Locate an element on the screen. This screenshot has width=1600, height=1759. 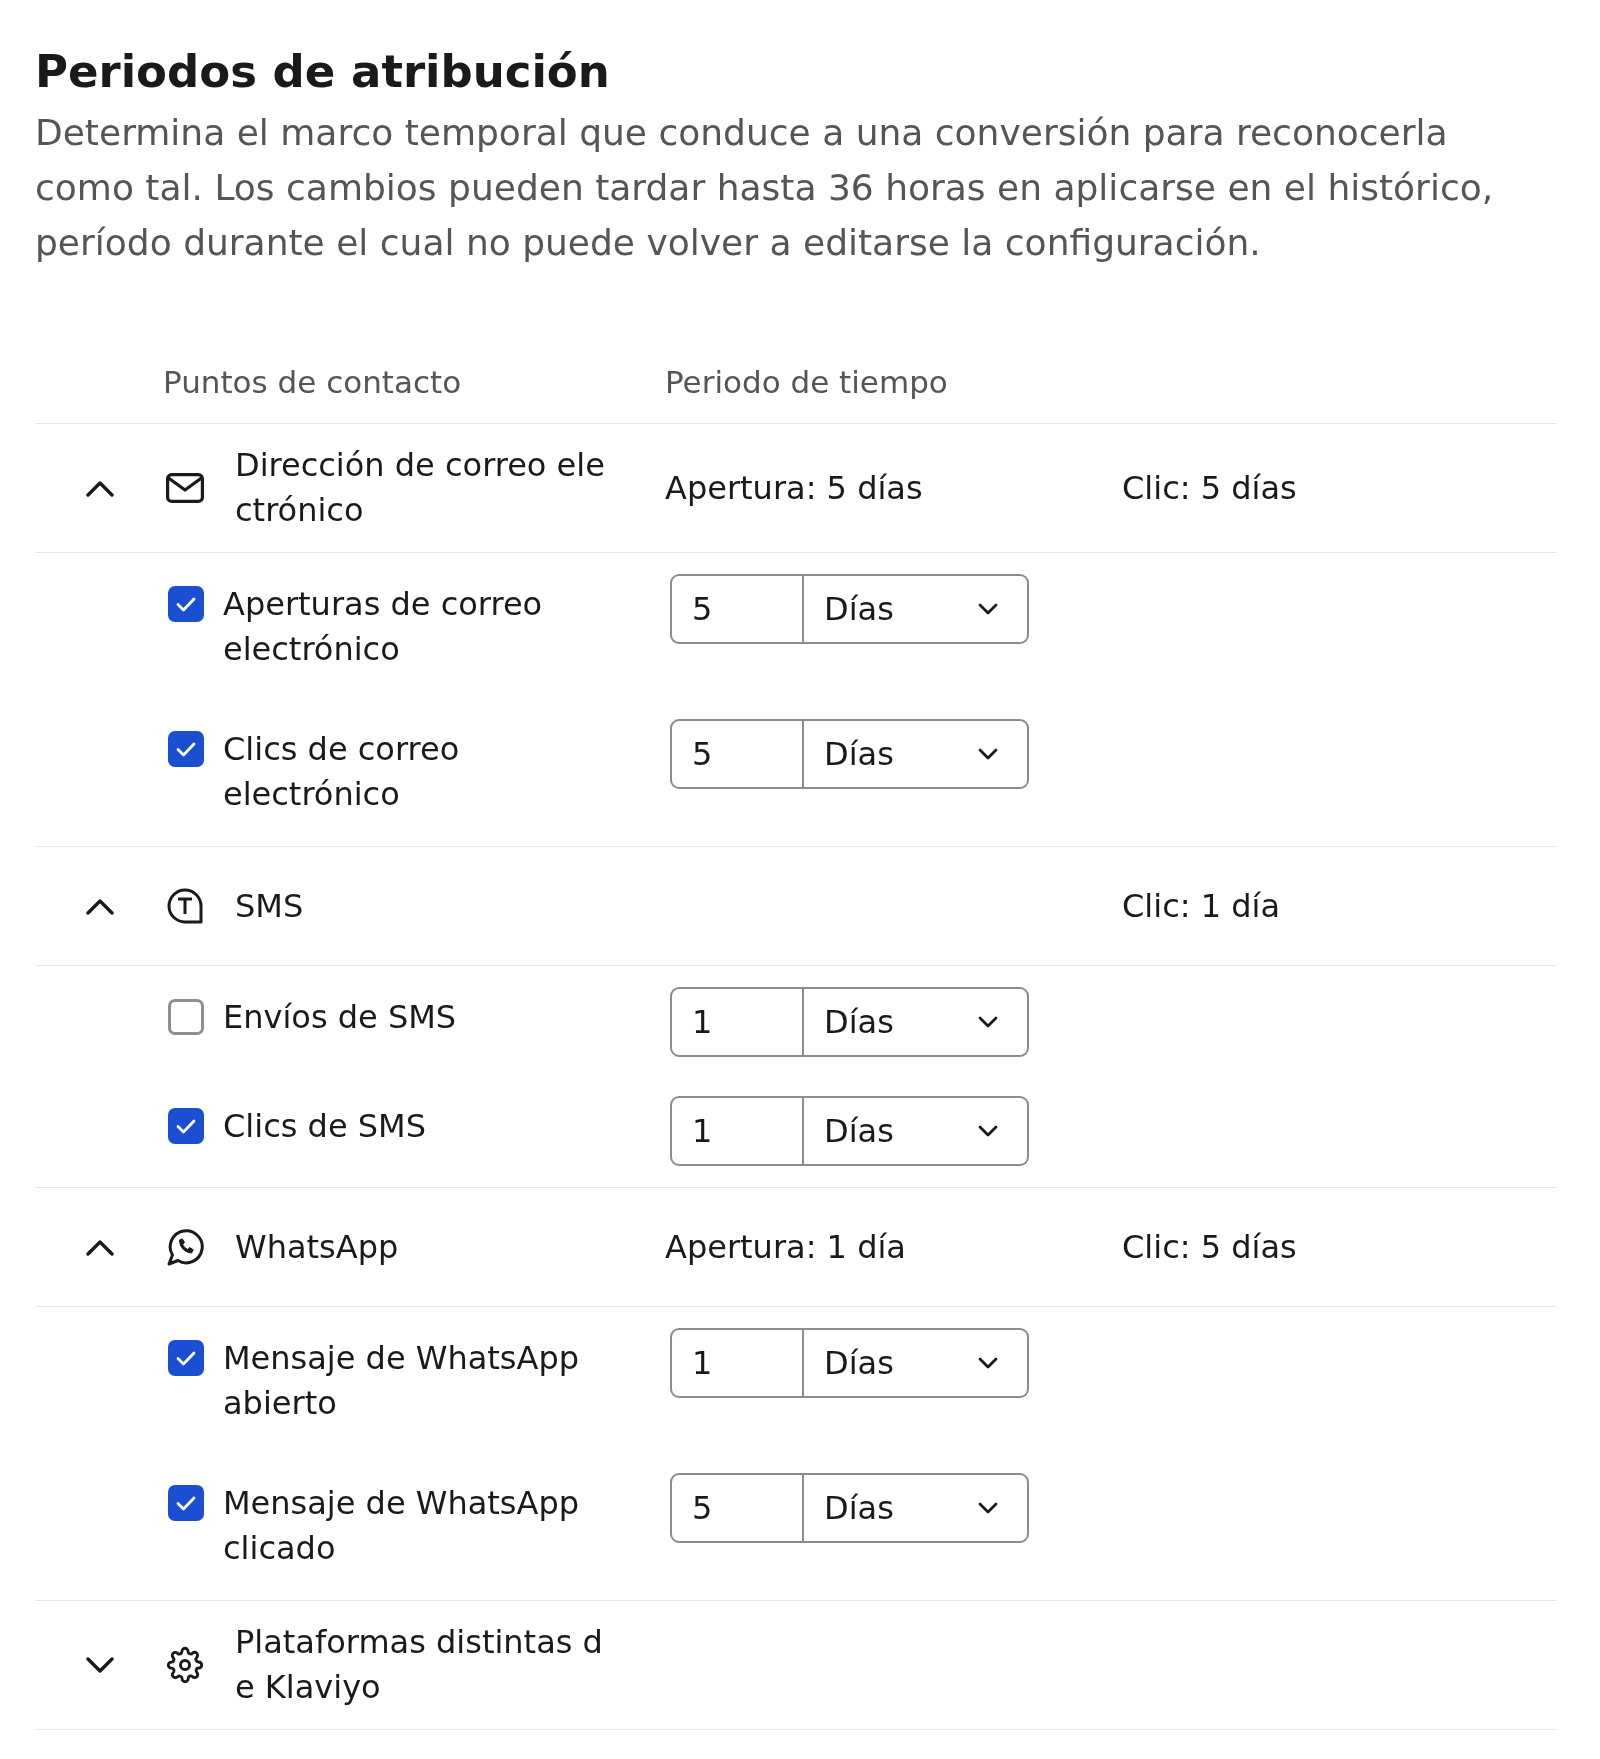
page-title: Periodos de atribución is located at coordinates (322, 72).